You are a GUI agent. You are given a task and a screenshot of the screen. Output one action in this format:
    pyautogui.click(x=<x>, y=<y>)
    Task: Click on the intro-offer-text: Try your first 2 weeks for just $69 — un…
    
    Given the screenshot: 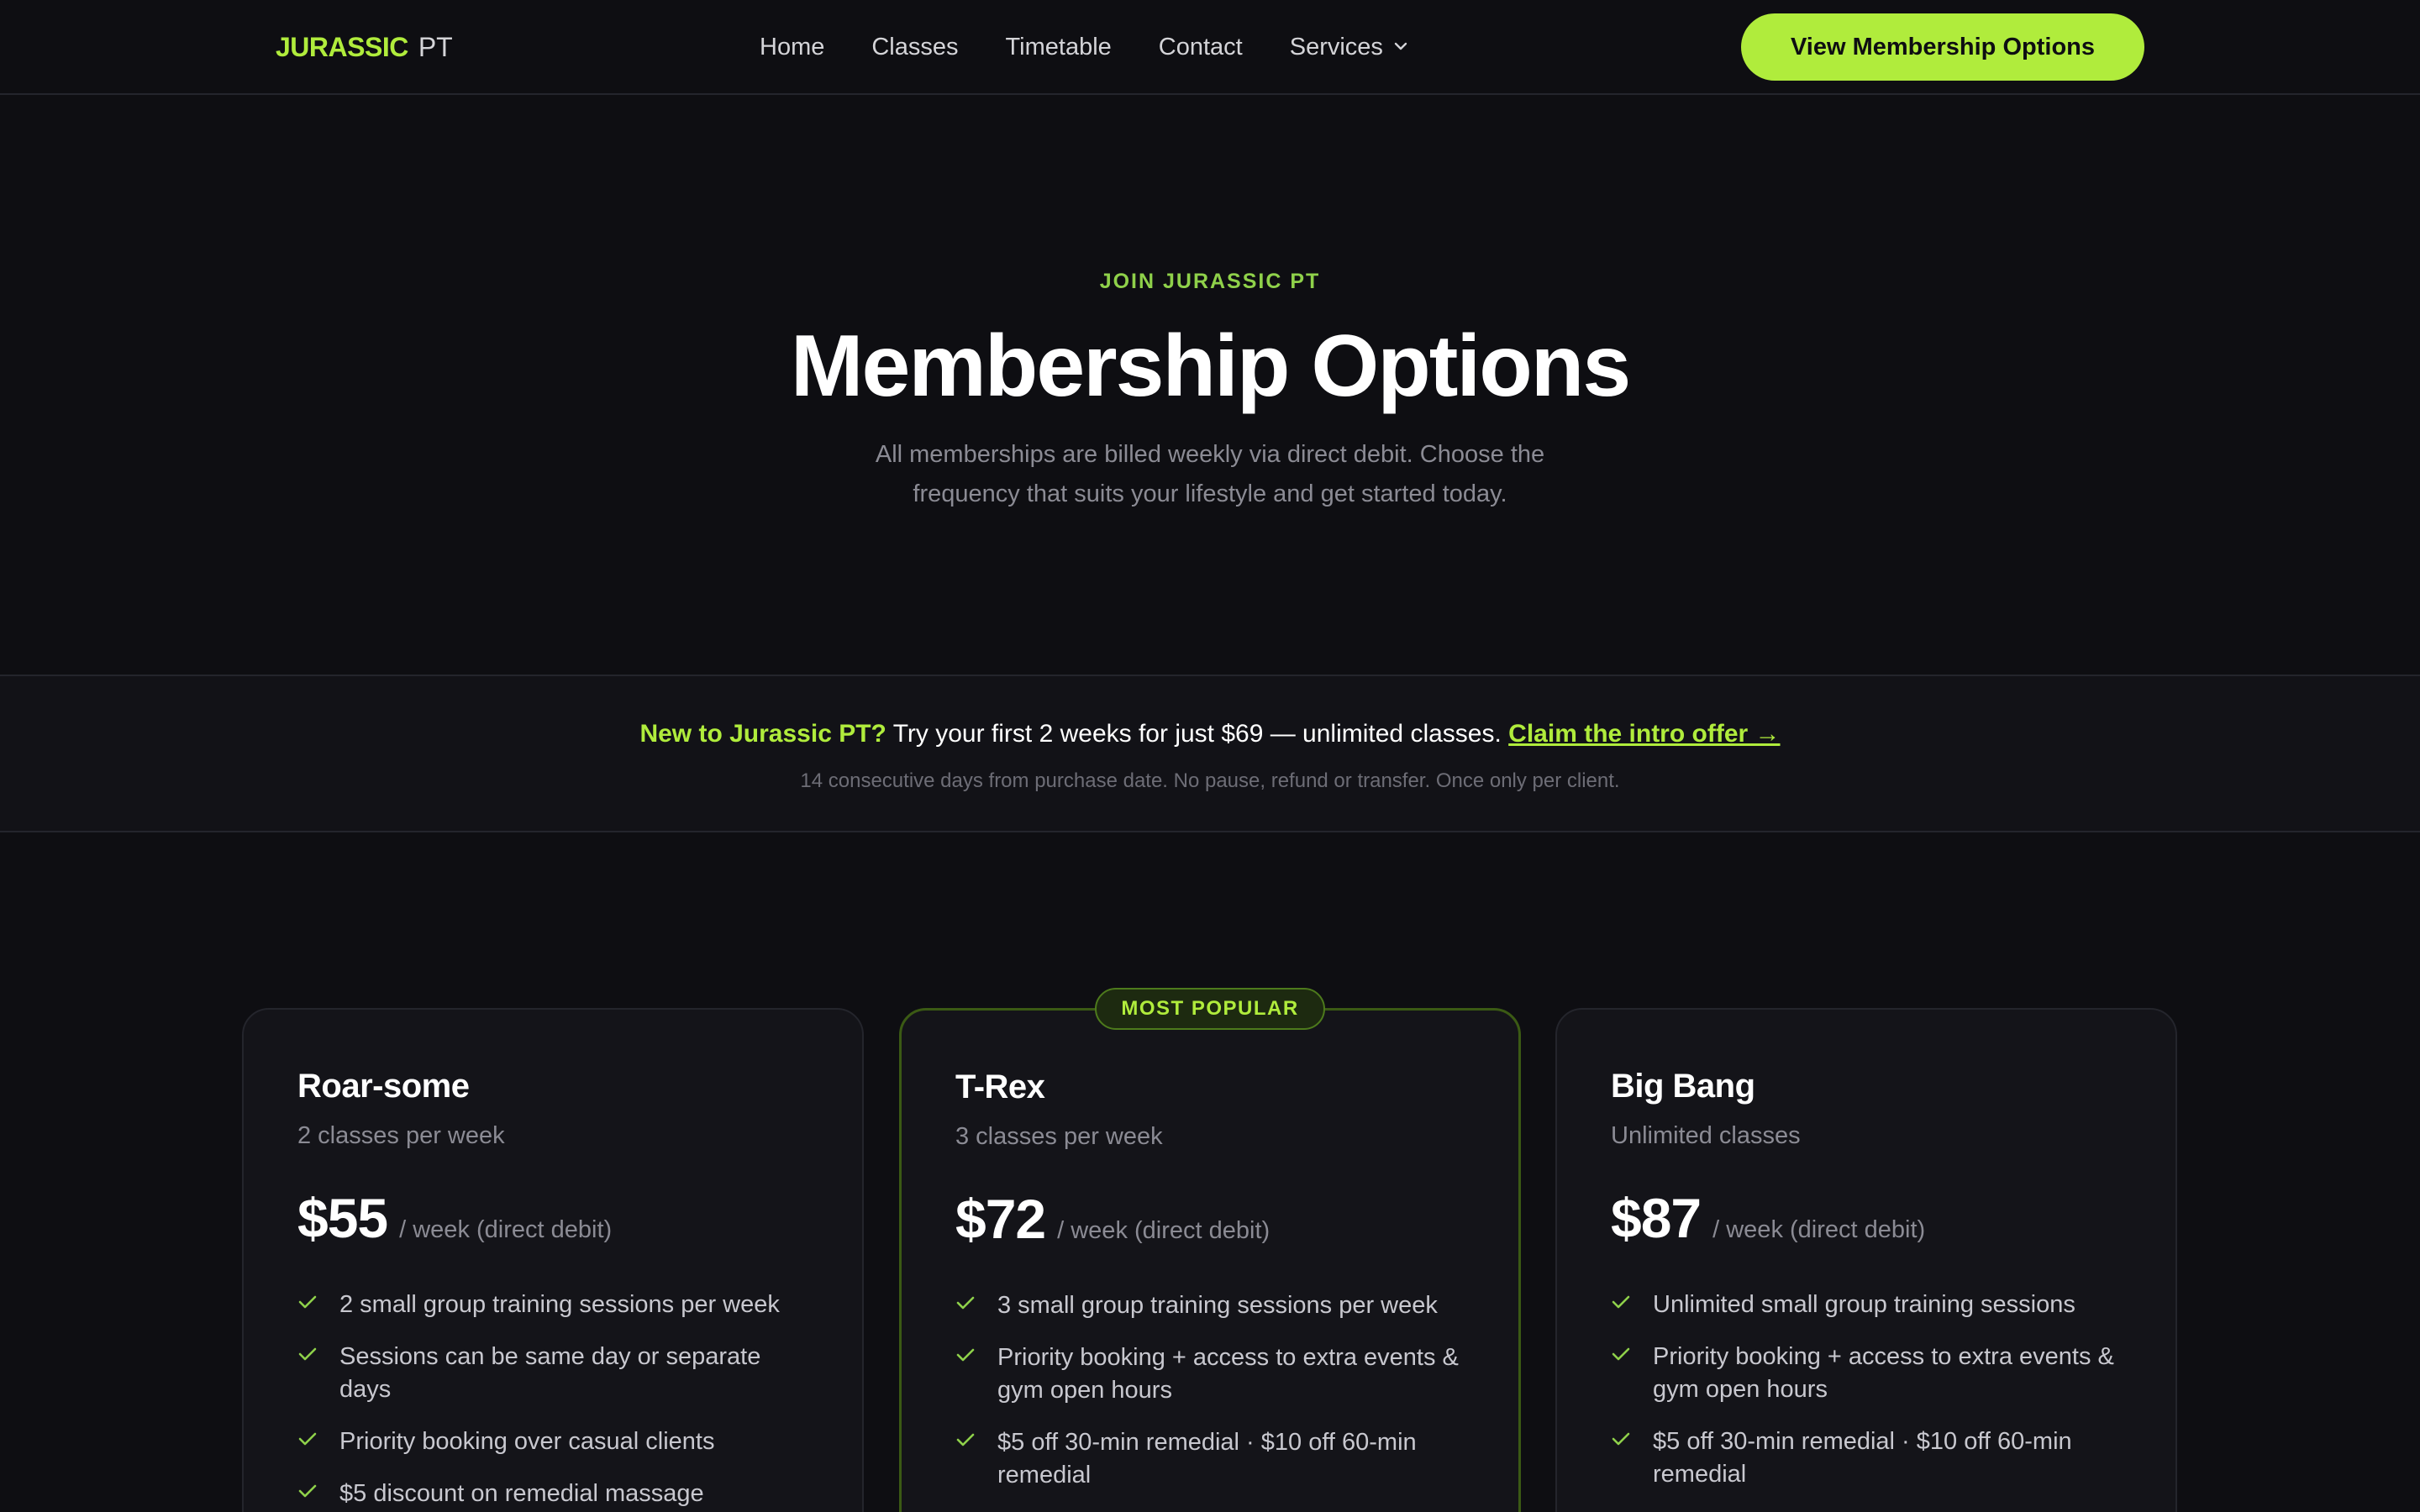 What is the action you would take?
    pyautogui.click(x=1197, y=734)
    